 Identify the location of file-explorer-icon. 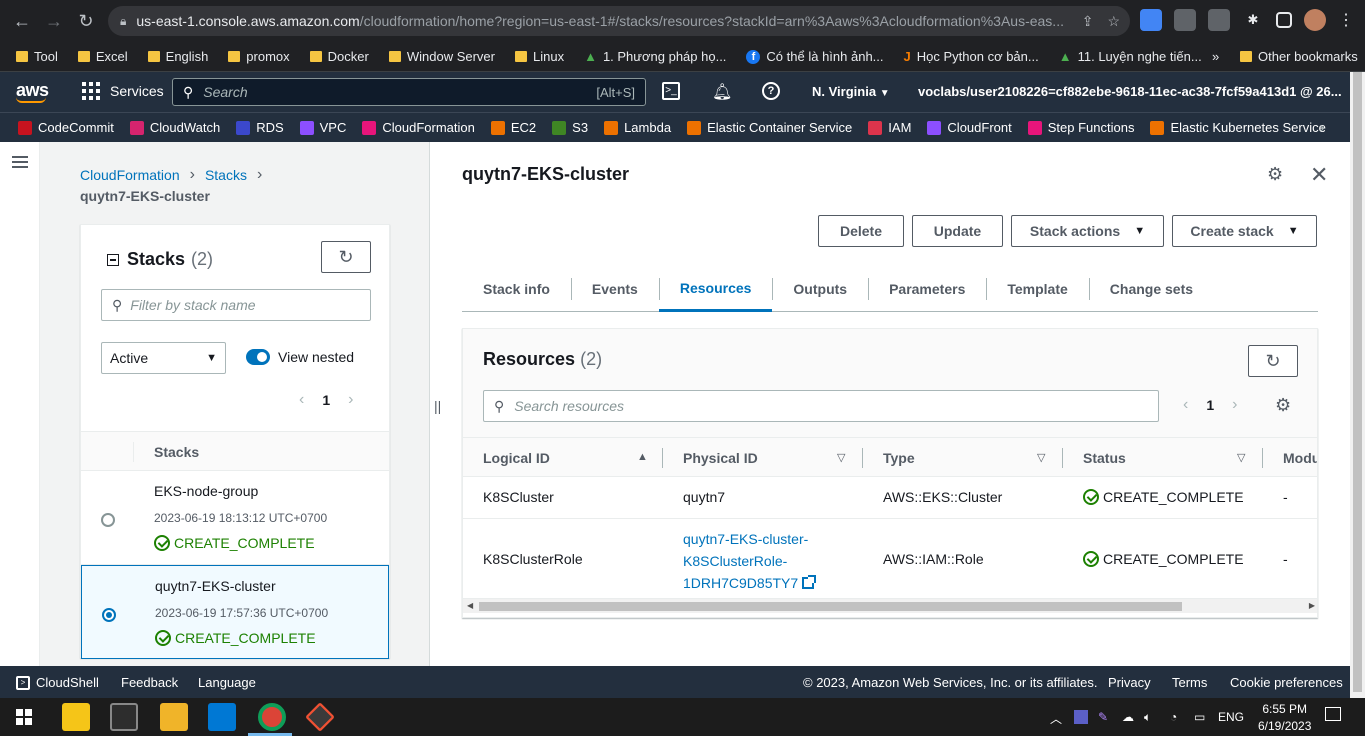
(174, 717).